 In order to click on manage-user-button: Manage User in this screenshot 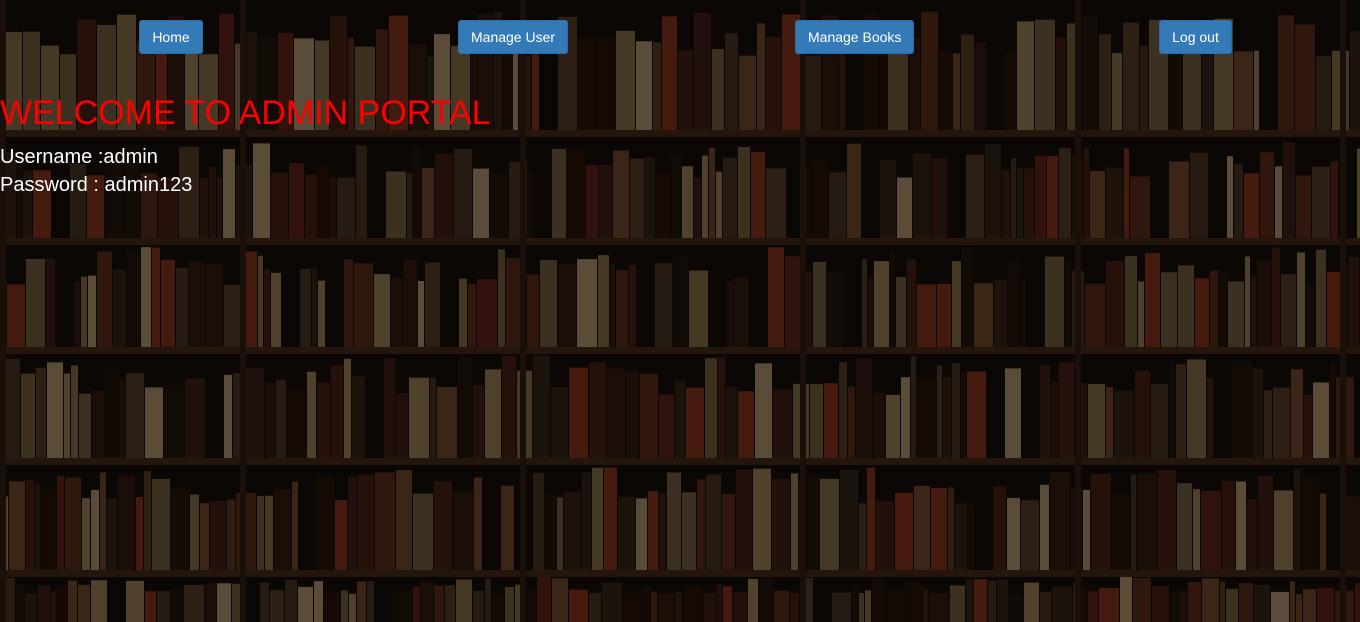, I will do `click(513, 37)`.